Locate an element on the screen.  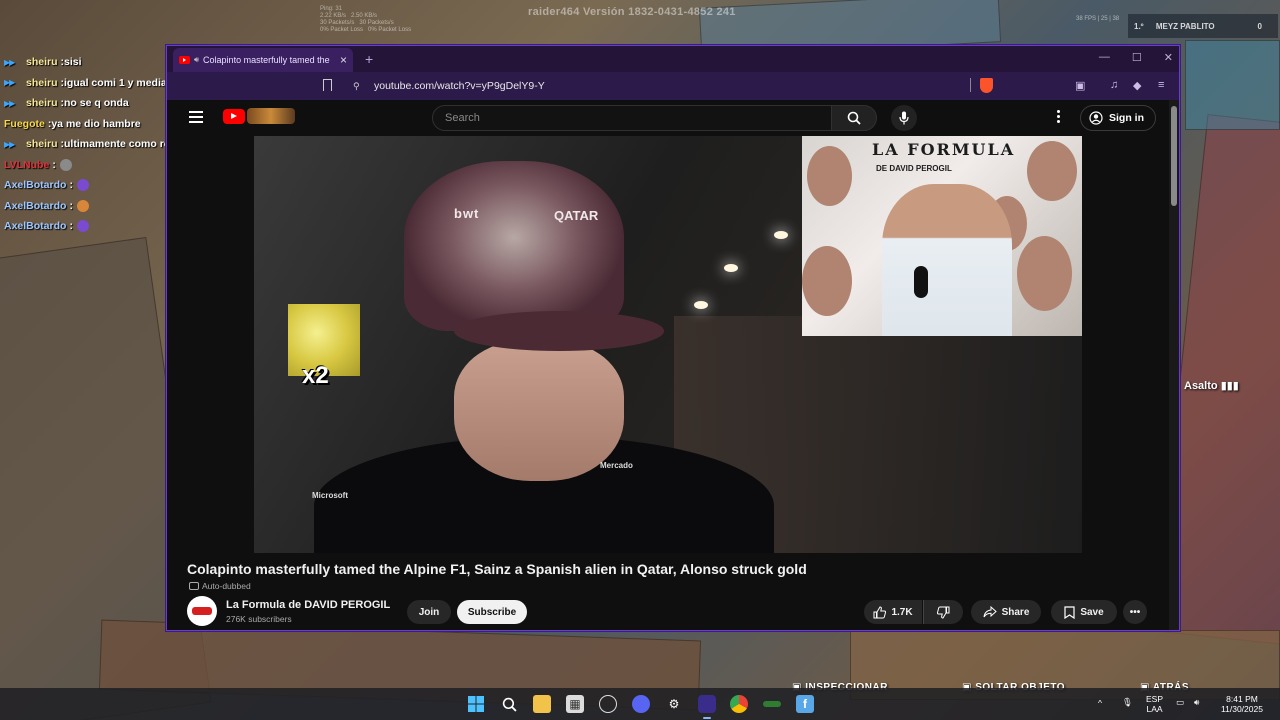
pip-title: LA FORMULA is located at coordinates (944, 149).